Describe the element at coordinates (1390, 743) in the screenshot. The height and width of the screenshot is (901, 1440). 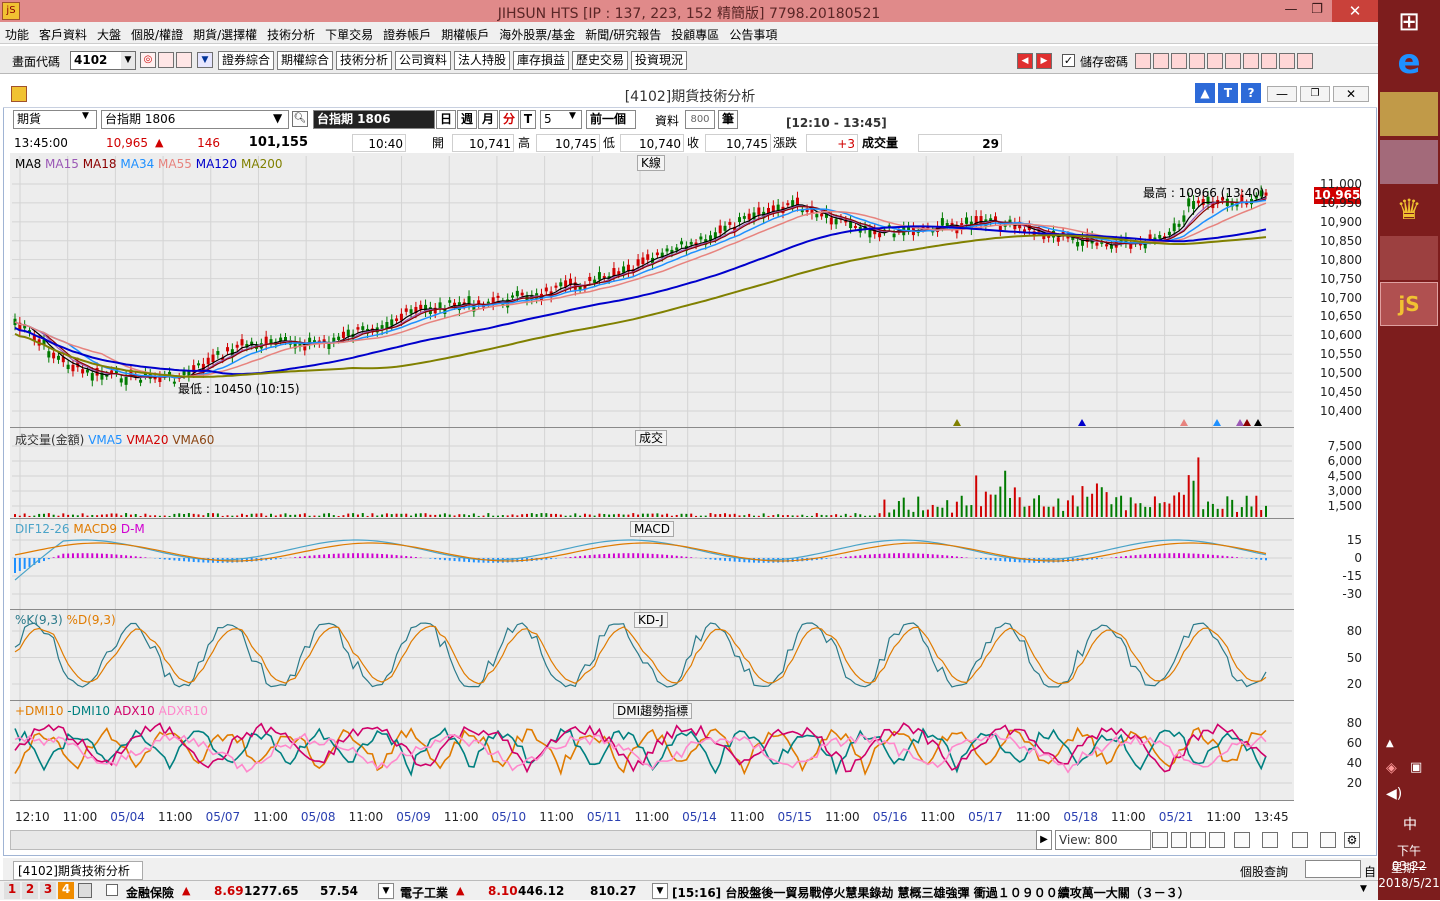
I see `tray-up-icon: ▲` at that location.